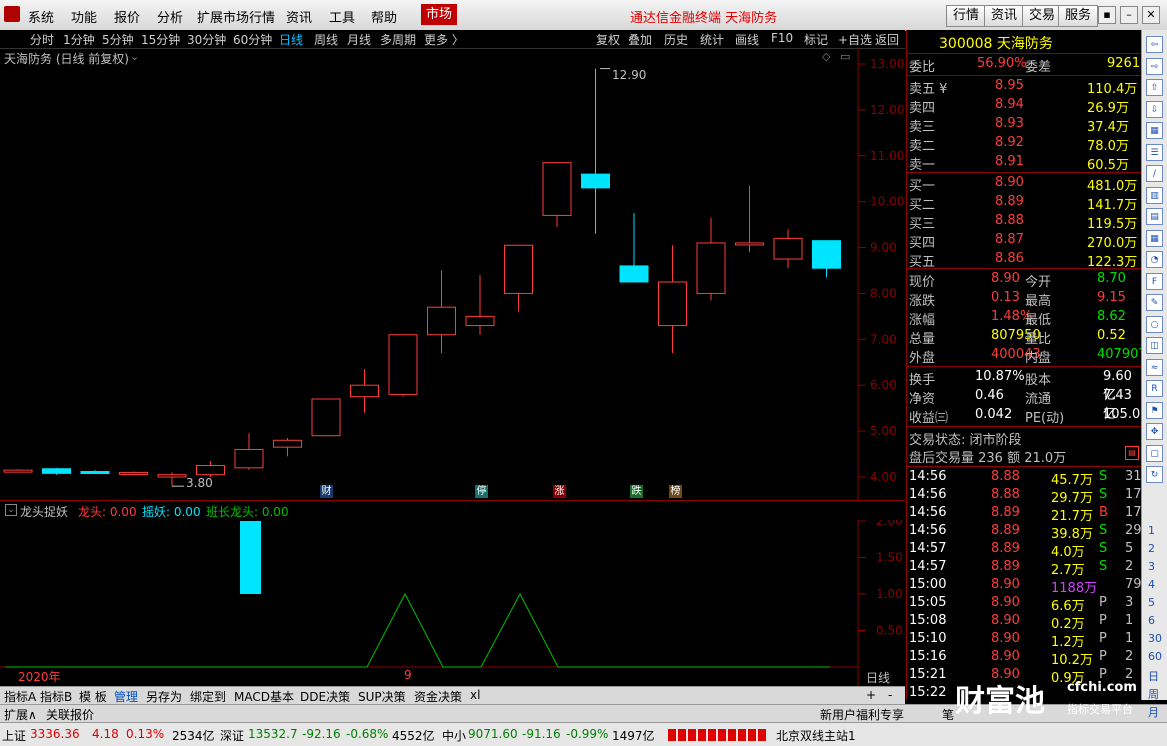 The image size is (1167, 746). I want to click on up-icon: ⇧, so click(1154, 87).